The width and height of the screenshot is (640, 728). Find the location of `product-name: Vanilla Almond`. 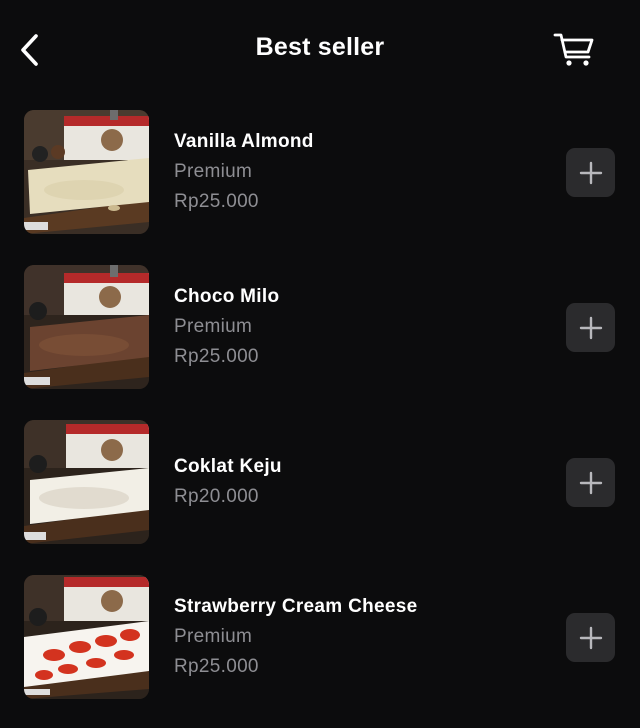

product-name: Vanilla Almond is located at coordinates (244, 141).